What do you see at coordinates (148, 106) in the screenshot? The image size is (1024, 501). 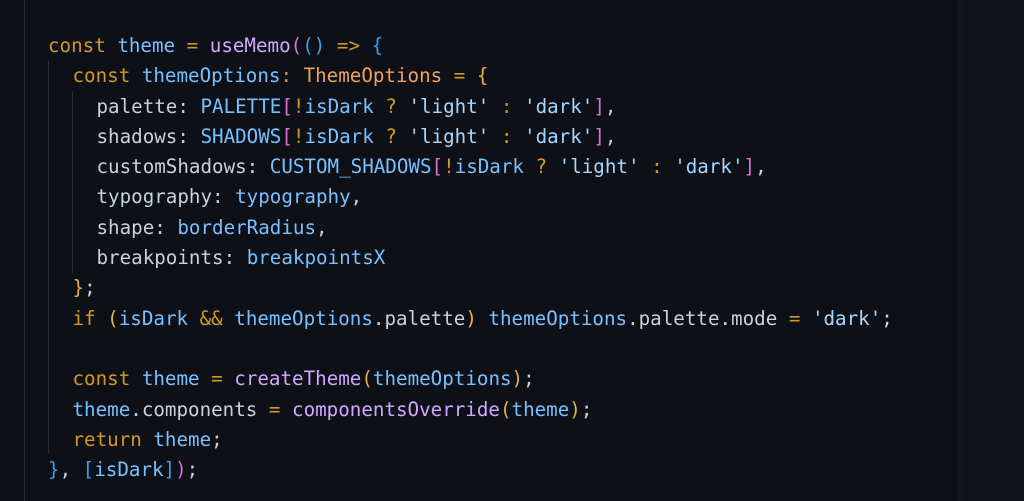 I see `code-token: palette:` at bounding box center [148, 106].